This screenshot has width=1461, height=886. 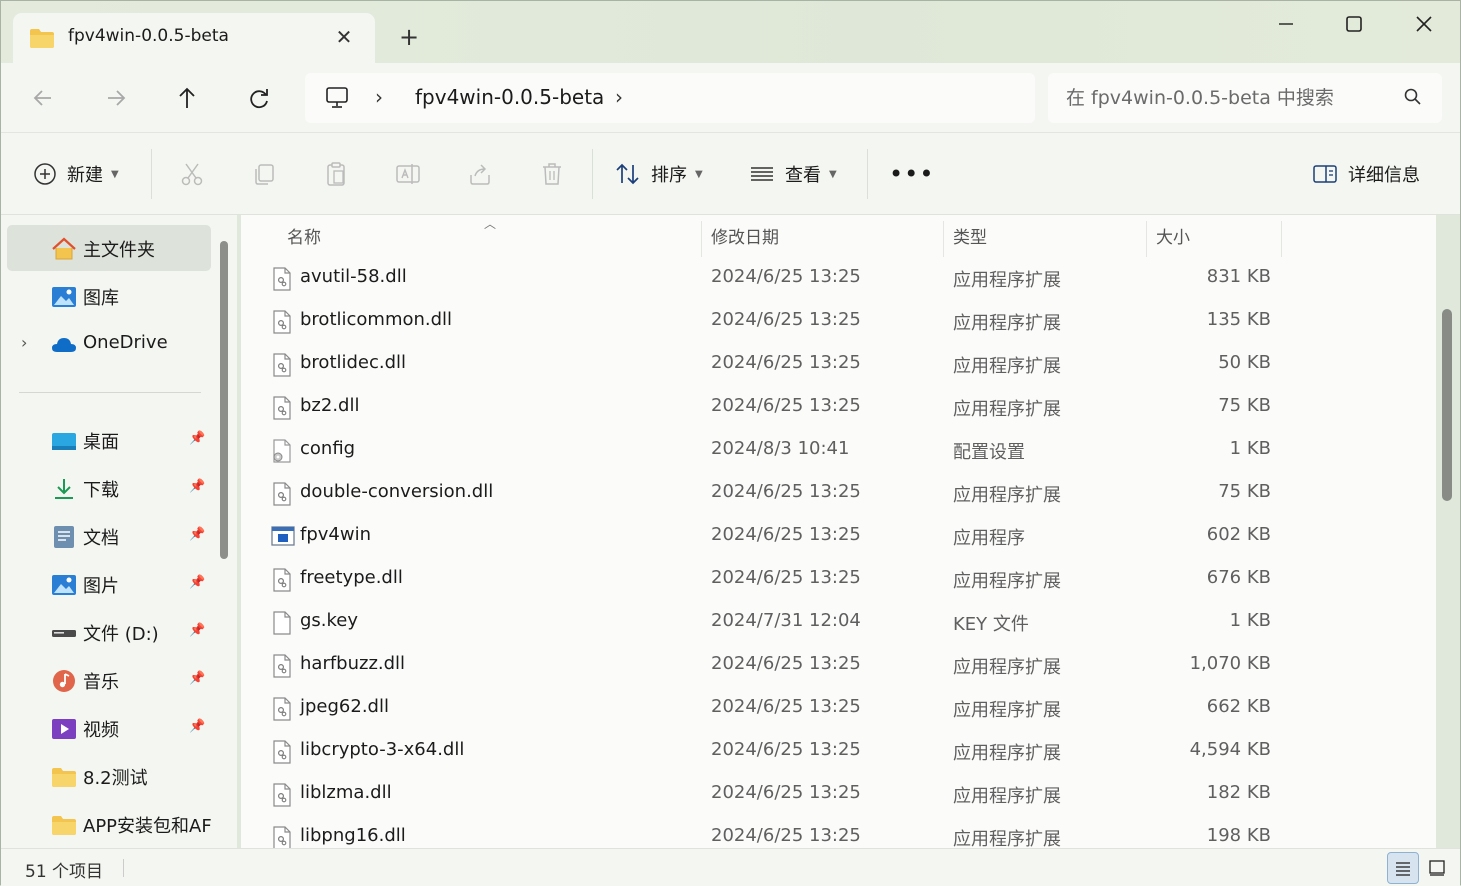 I want to click on preview-view-button, so click(x=1437, y=868).